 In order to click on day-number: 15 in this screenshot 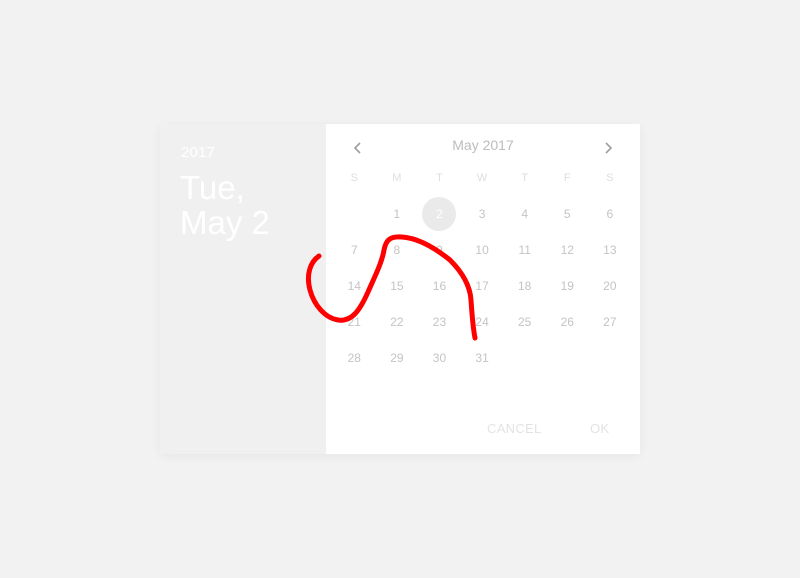, I will do `click(397, 286)`.